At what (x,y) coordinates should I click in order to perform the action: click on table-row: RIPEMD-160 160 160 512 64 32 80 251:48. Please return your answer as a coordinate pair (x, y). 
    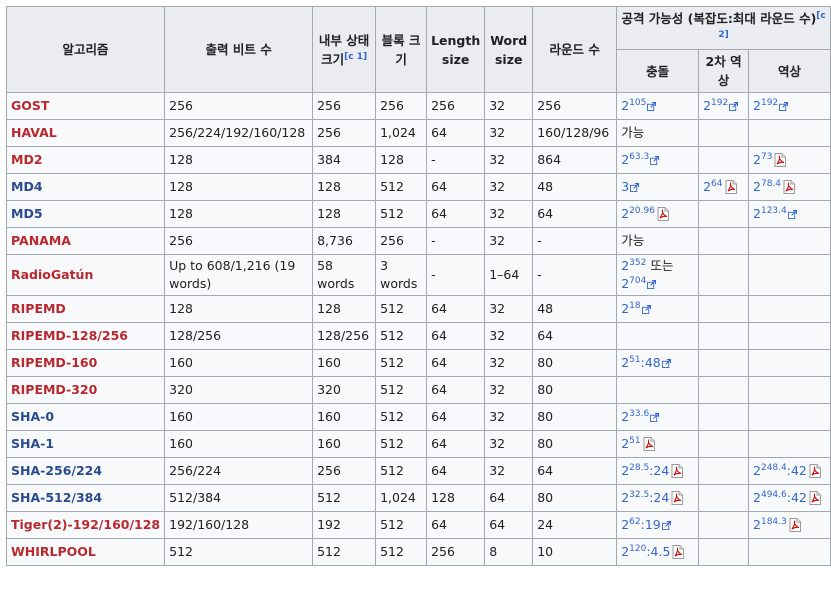
    Looking at the image, I should click on (418, 363).